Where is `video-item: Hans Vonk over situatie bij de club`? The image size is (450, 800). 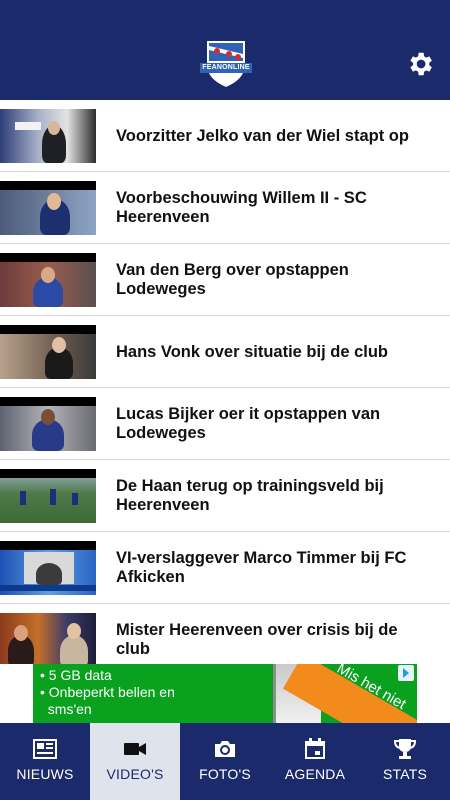 video-item: Hans Vonk over situatie bij de club is located at coordinates (225, 352).